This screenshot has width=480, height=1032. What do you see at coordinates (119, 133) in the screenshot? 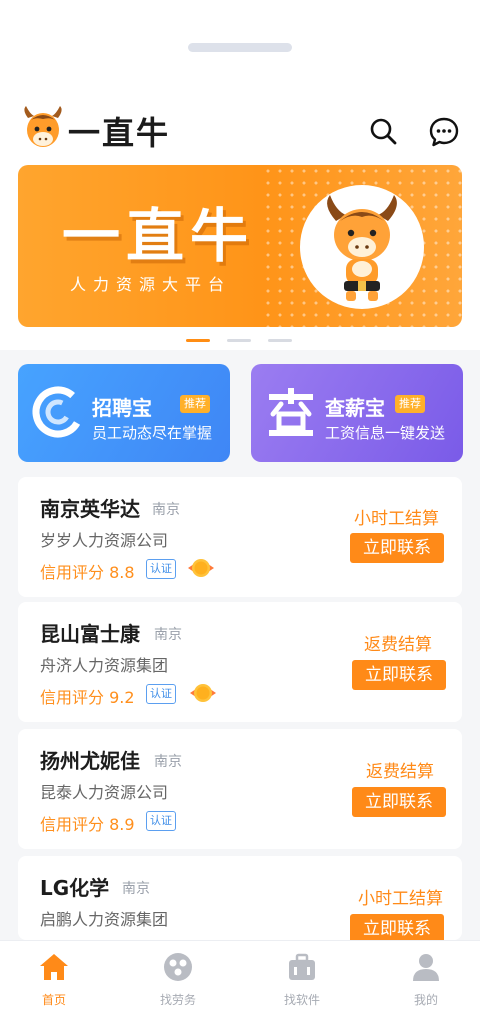
I see `app-title: 一直牛` at bounding box center [119, 133].